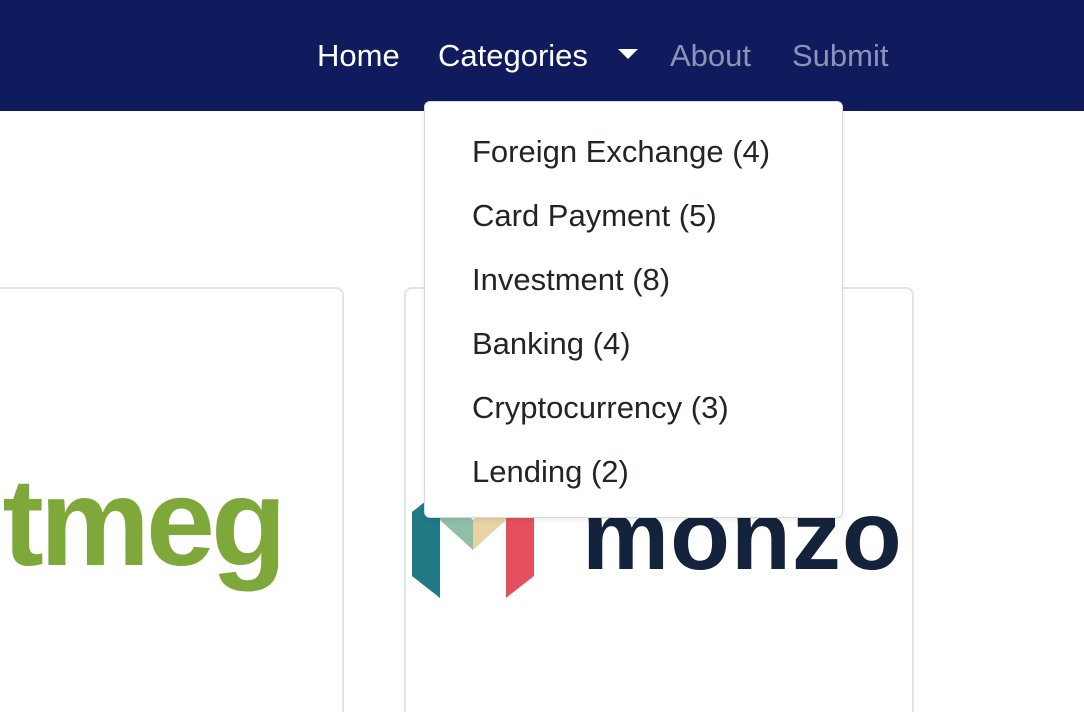 This screenshot has height=712, width=1084. What do you see at coordinates (710, 56) in the screenshot?
I see `nav-about-link: About` at bounding box center [710, 56].